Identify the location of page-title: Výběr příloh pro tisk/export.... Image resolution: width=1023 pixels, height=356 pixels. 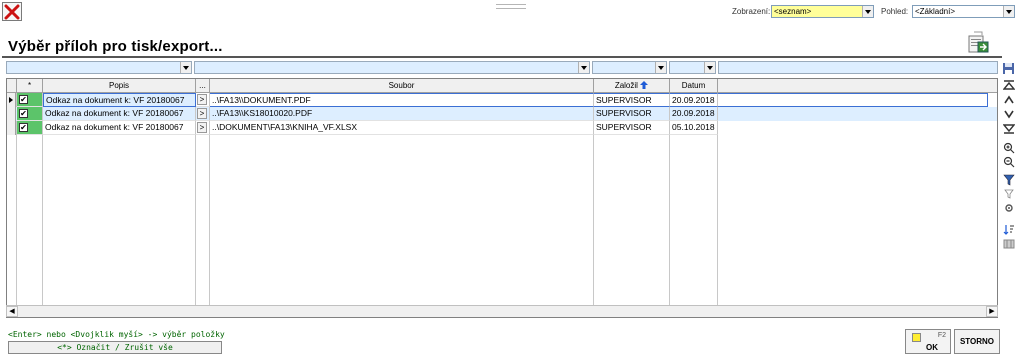
(115, 46).